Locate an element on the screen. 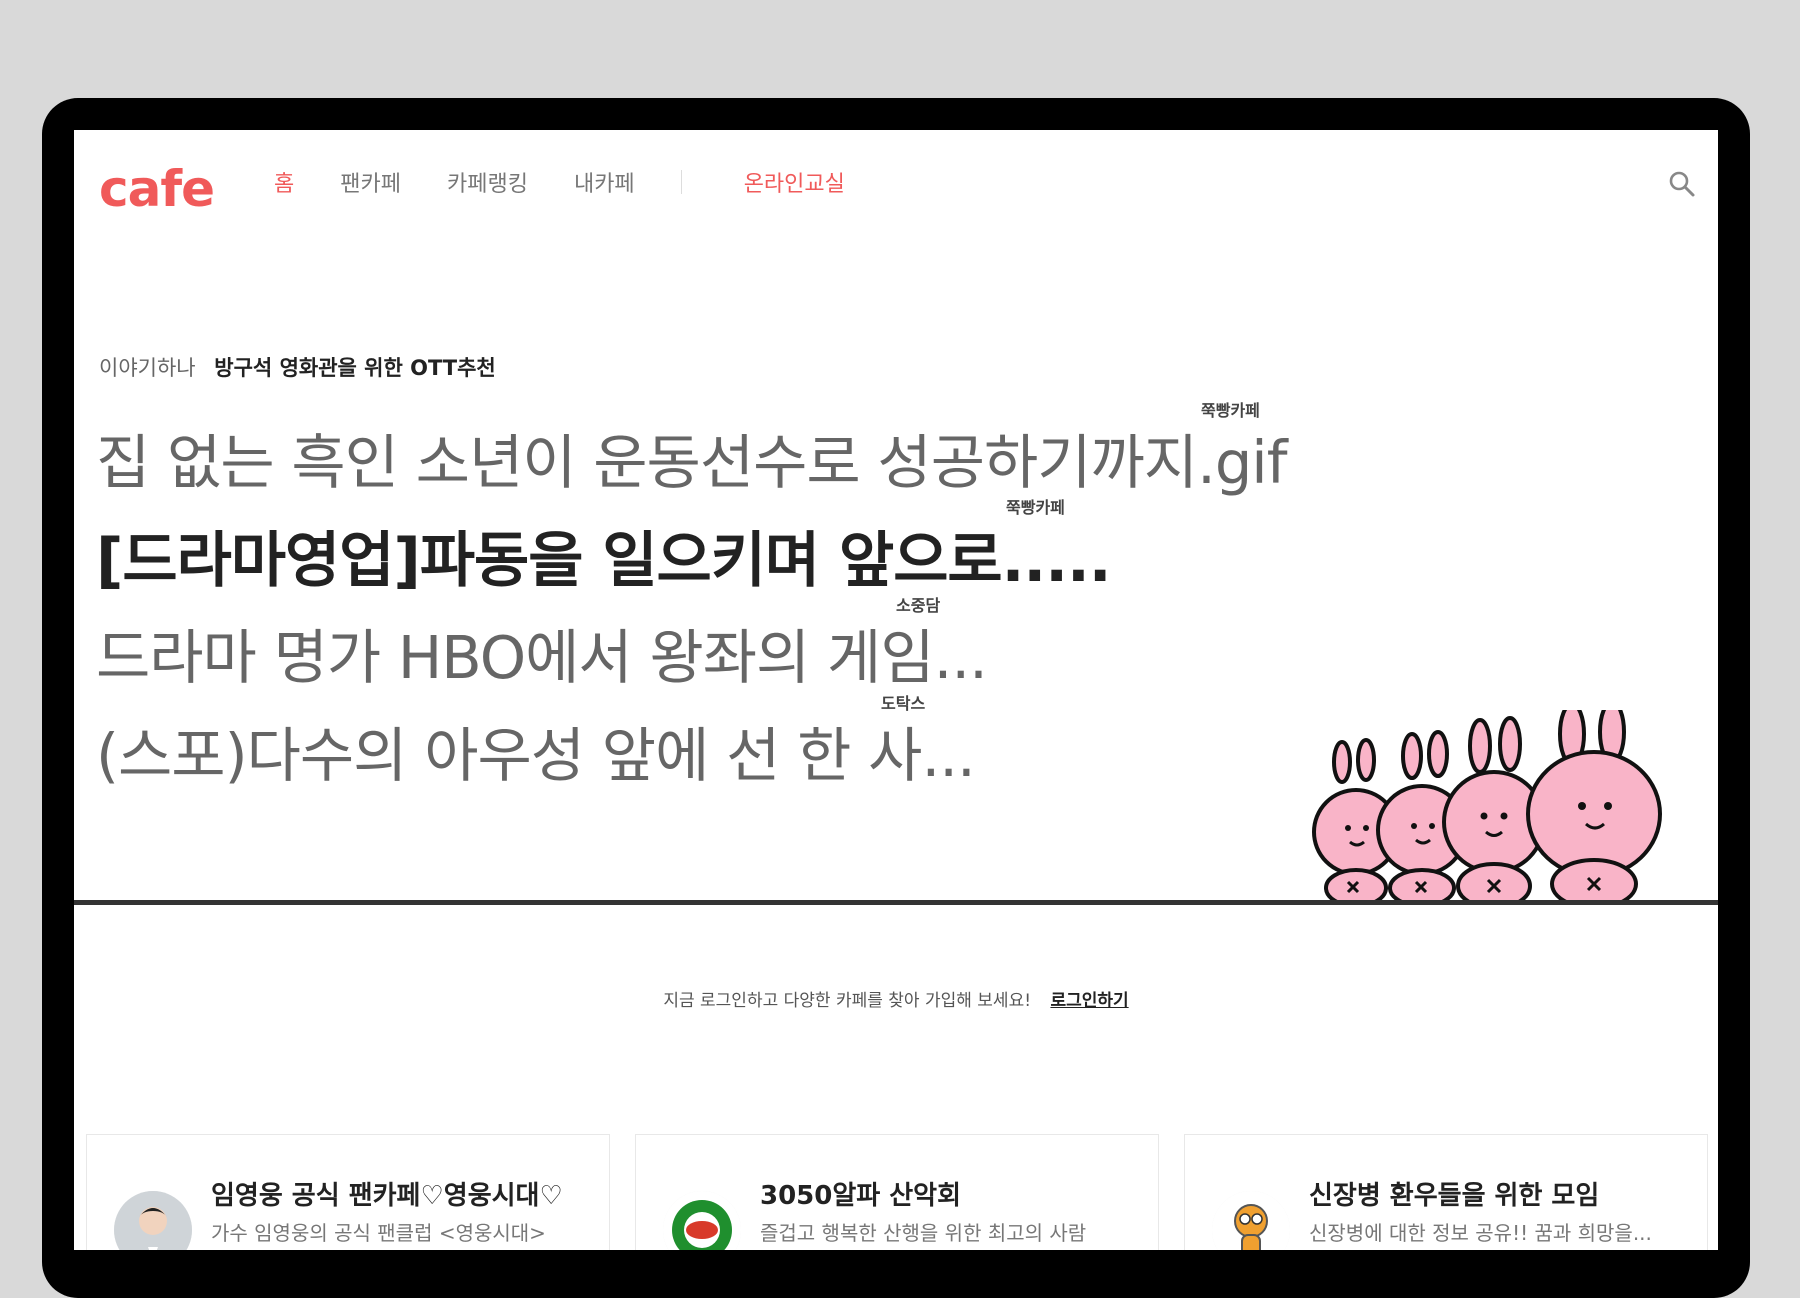 The height and width of the screenshot is (1298, 1800). nav-divider is located at coordinates (681, 182).